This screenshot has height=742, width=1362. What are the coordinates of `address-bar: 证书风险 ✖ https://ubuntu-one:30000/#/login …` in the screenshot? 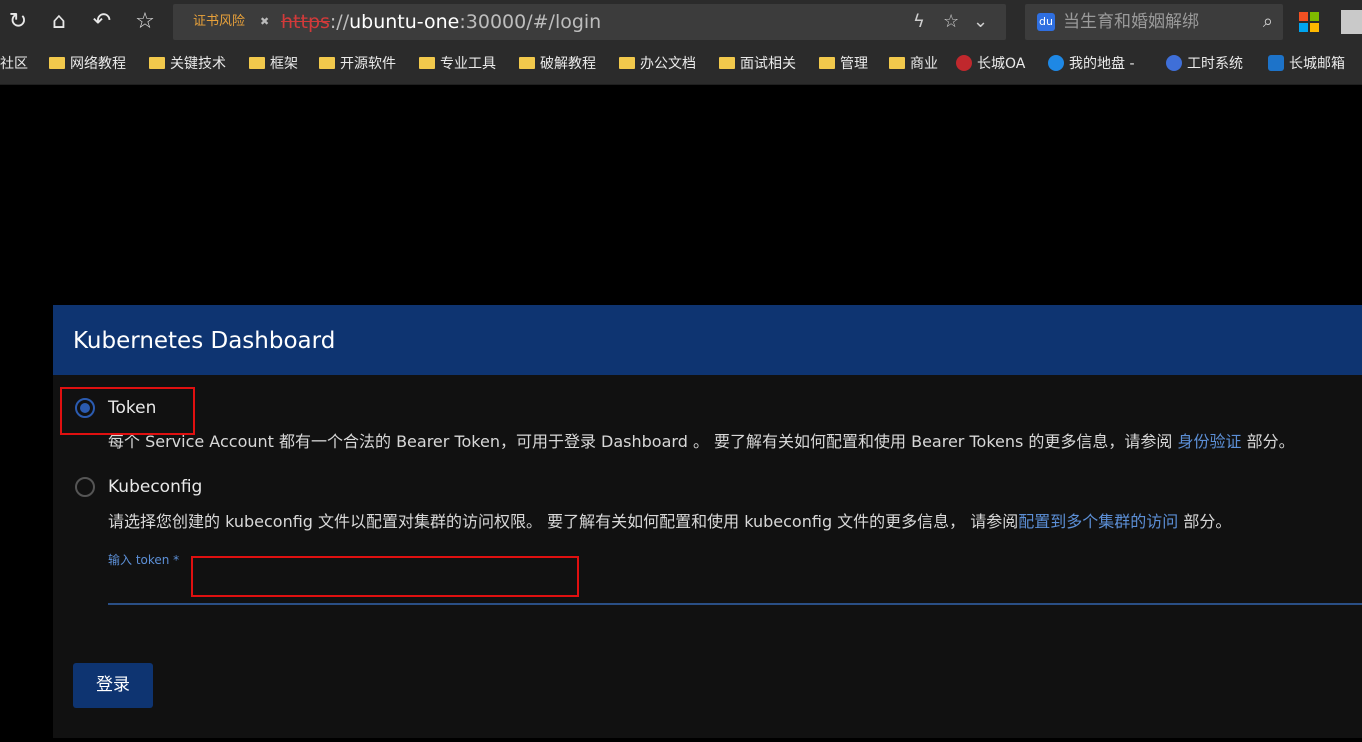 It's located at (589, 22).